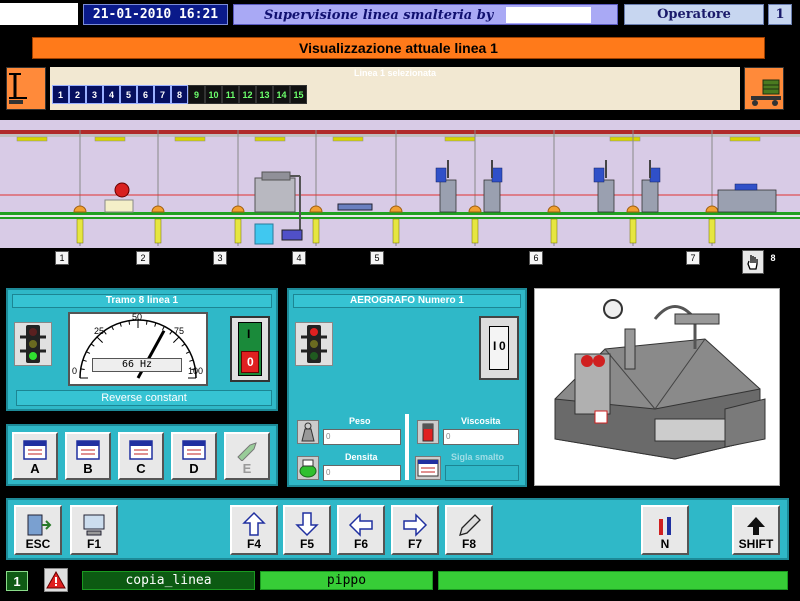  What do you see at coordinates (144, 398) in the screenshot?
I see `reverse-status: Reverse constant` at bounding box center [144, 398].